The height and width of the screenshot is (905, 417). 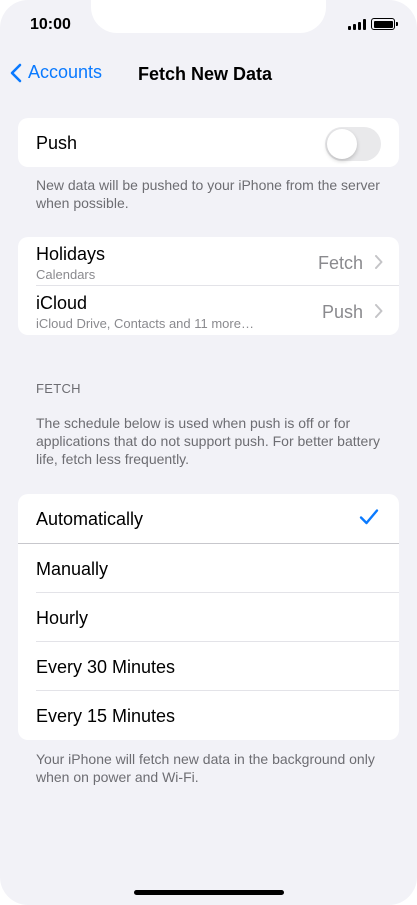 What do you see at coordinates (106, 716) in the screenshot?
I see `fetch-option-label: Every 15 Minutes` at bounding box center [106, 716].